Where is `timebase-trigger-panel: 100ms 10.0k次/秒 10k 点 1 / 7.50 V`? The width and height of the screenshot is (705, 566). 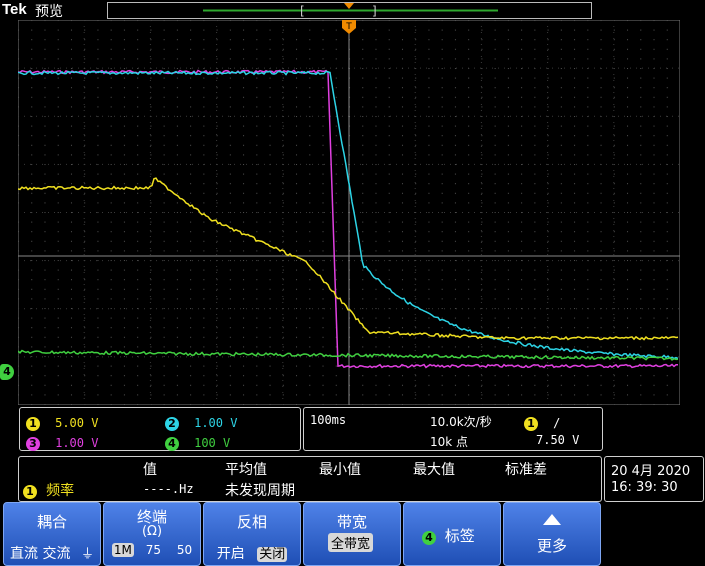 timebase-trigger-panel: 100ms 10.0k次/秒 10k 点 1 / 7.50 V is located at coordinates (453, 429).